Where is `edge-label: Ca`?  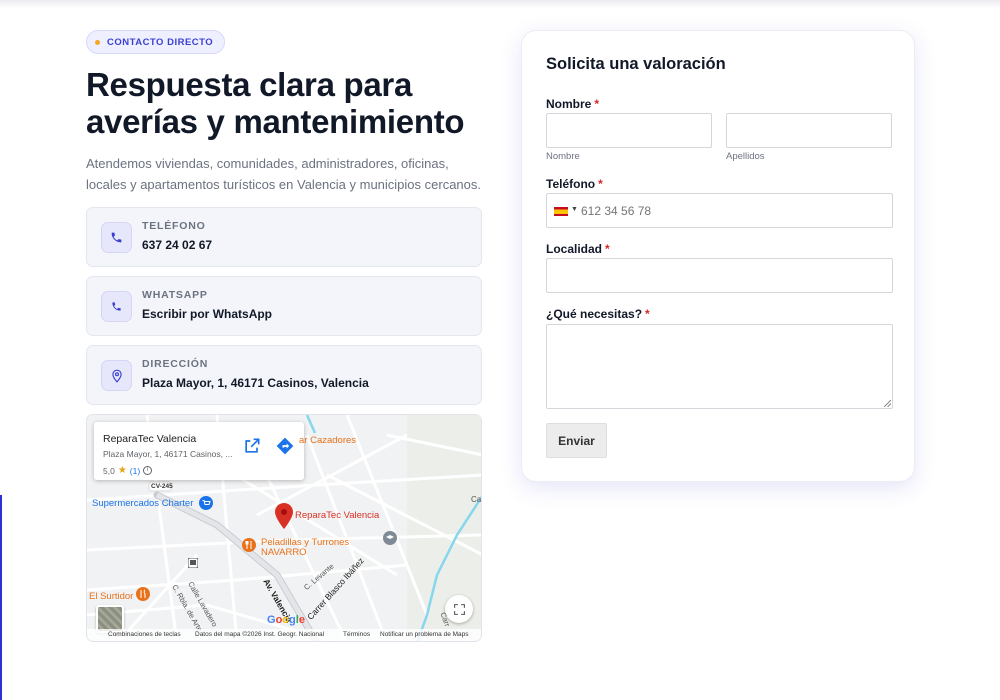 edge-label: Ca is located at coordinates (476, 499).